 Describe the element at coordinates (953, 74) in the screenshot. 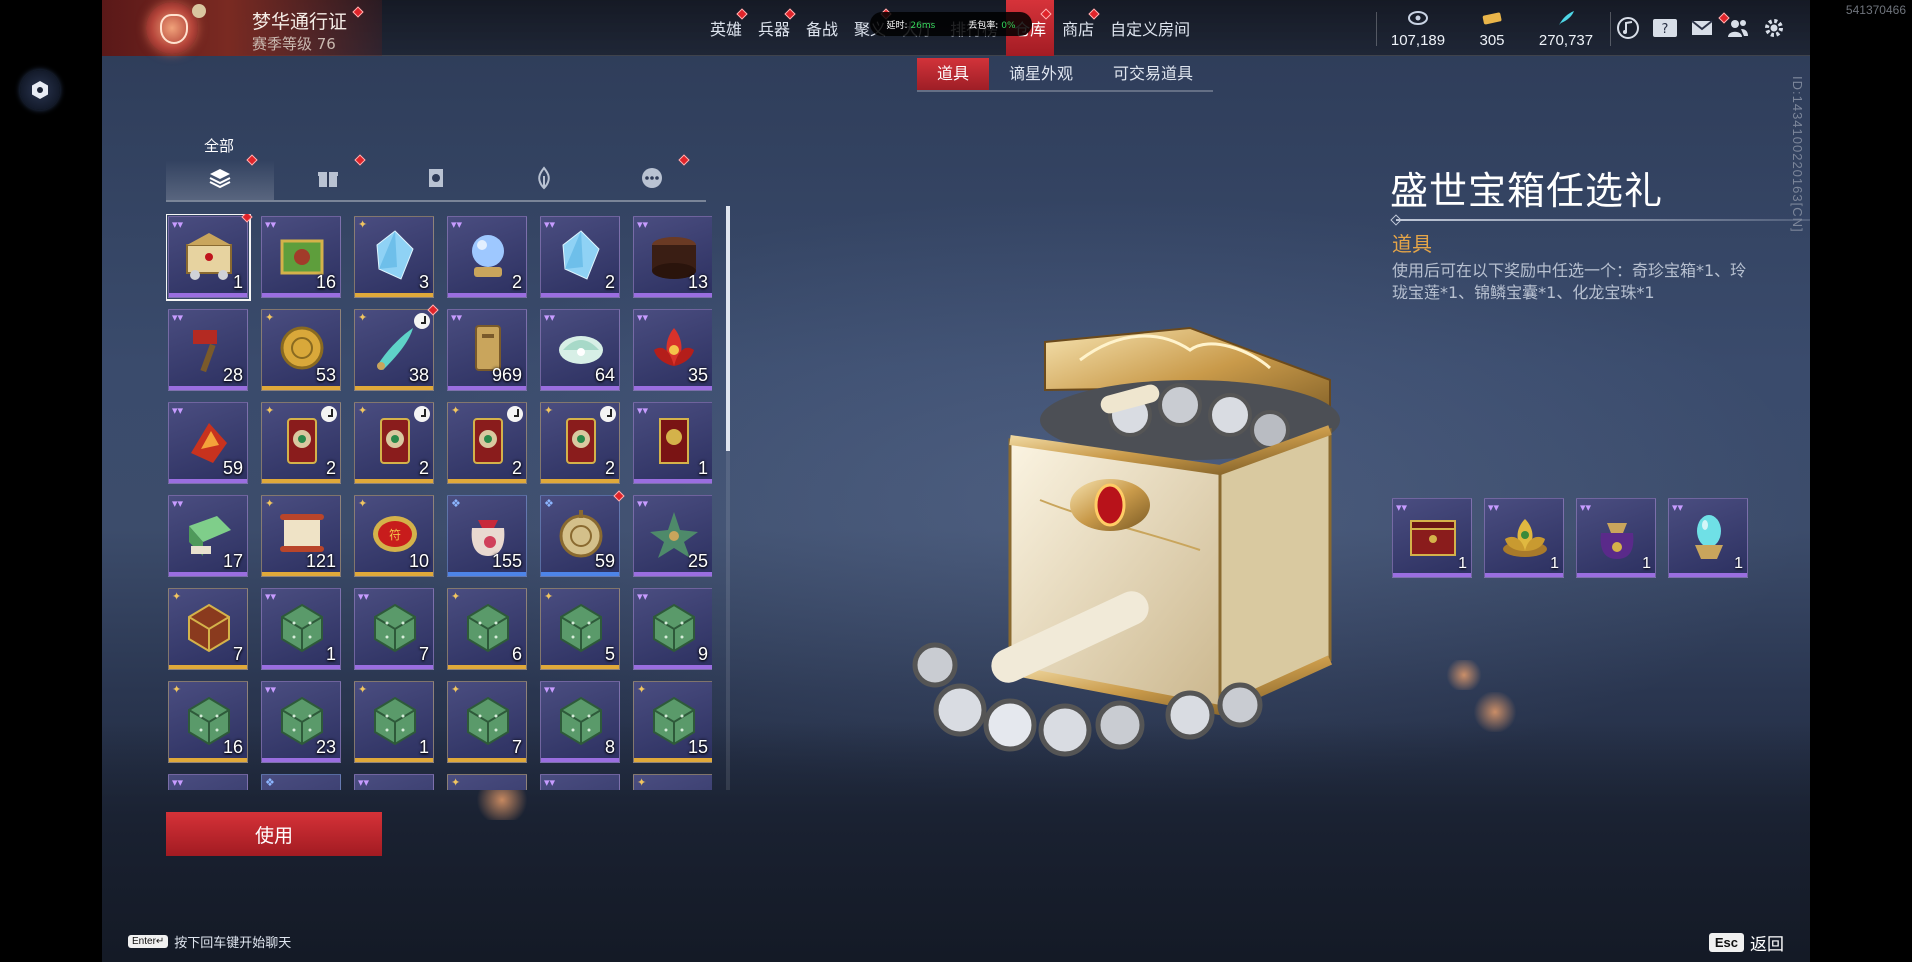

I see `subtab: 道具` at that location.